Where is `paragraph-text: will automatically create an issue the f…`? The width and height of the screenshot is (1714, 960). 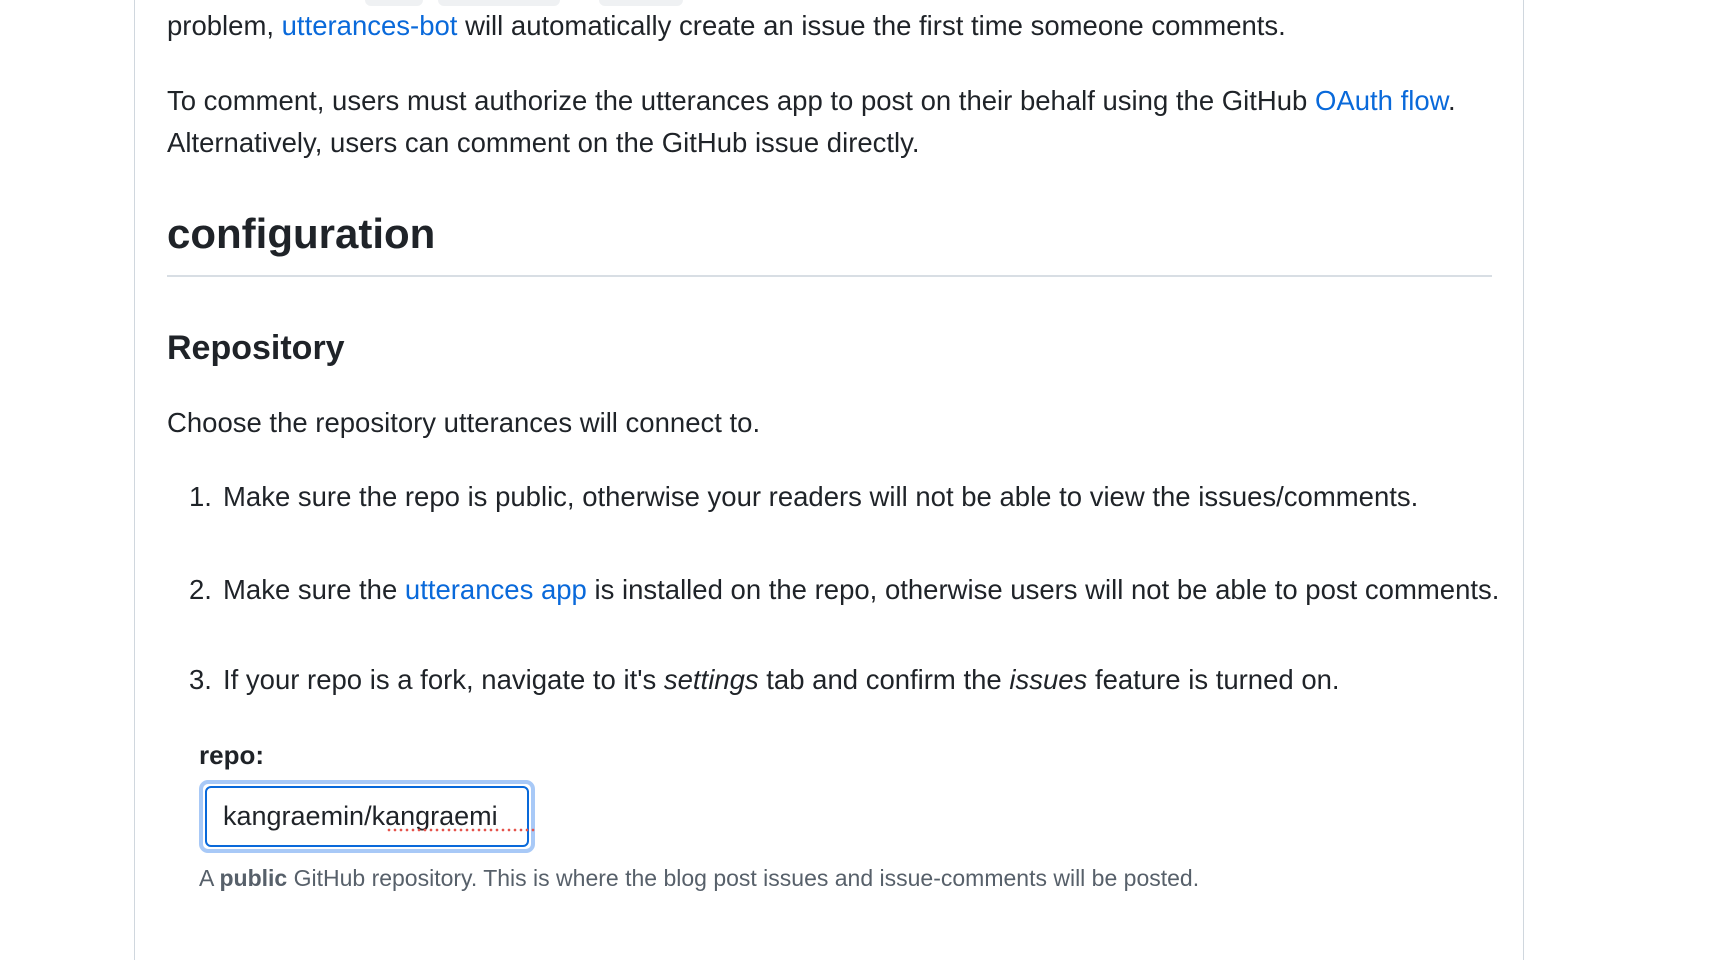 paragraph-text: will automatically create an issue the f… is located at coordinates (875, 25).